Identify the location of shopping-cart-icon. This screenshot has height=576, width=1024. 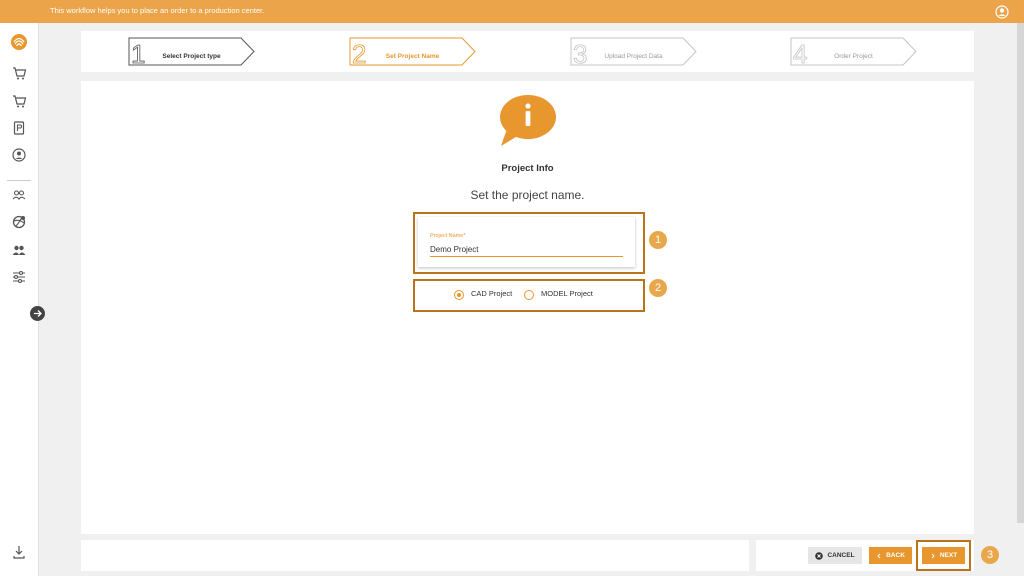
(19, 73).